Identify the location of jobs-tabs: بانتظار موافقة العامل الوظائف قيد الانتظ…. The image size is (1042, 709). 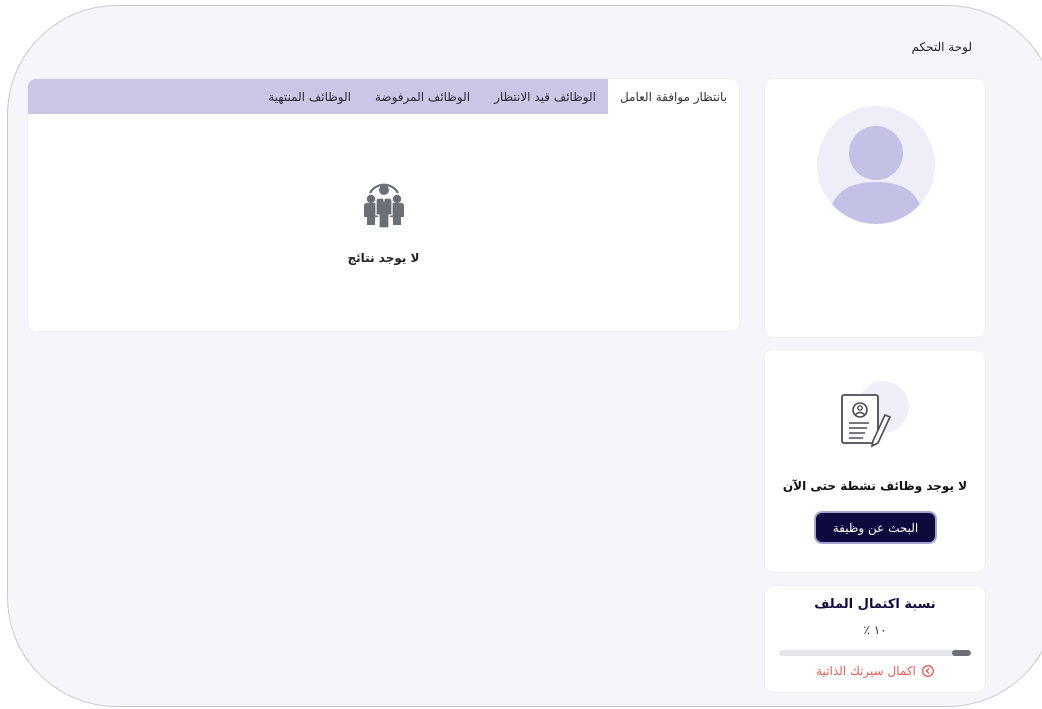
(383, 96).